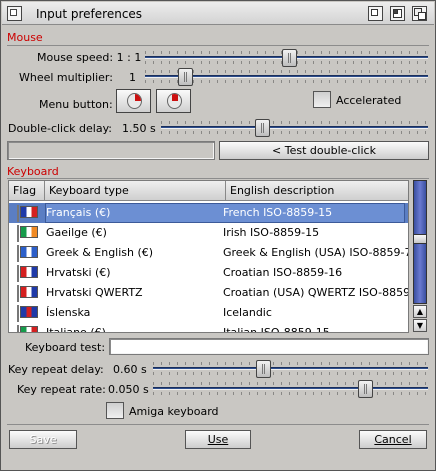  I want to click on list-header: Flag Keyboard type English description, so click(208, 191).